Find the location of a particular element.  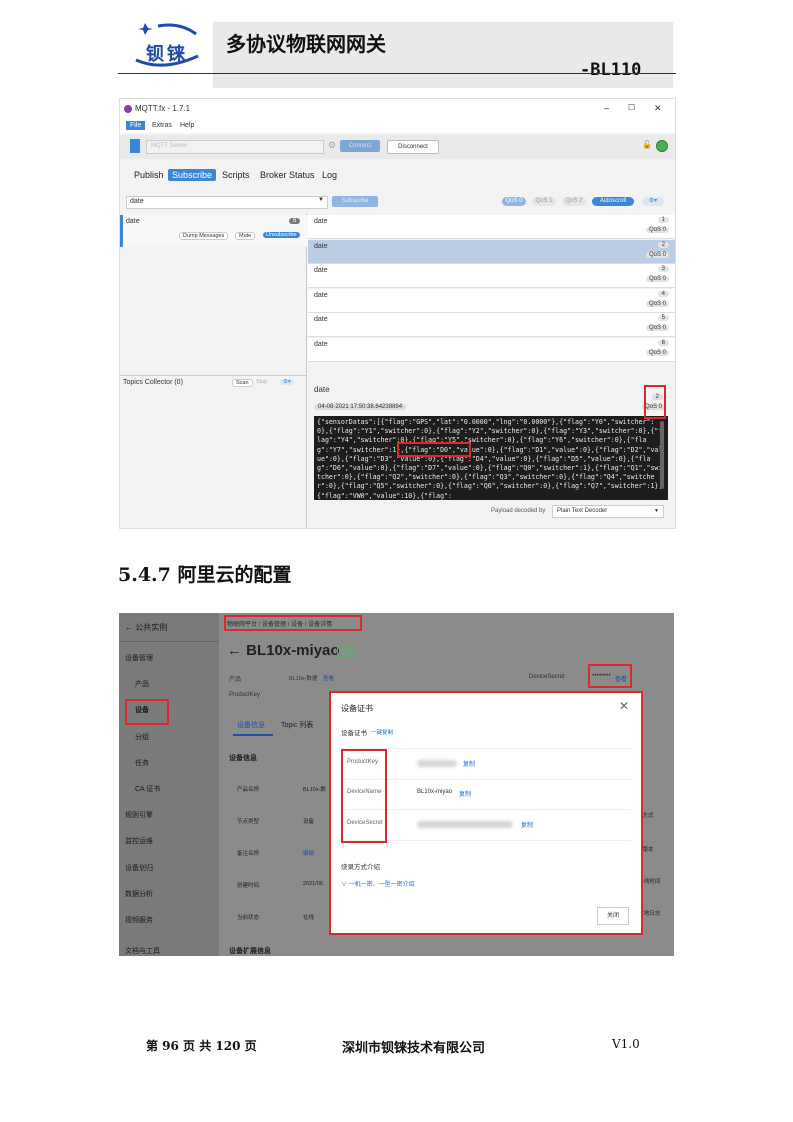

status-indicator-icon is located at coordinates (662, 146).